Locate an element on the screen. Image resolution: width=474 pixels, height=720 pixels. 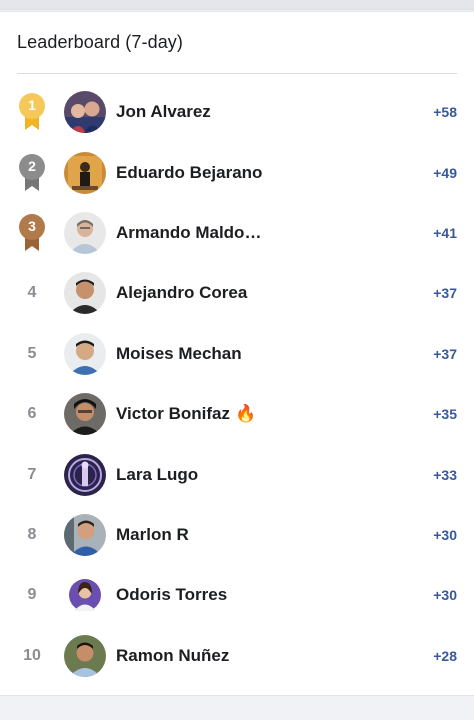
leaderboard-row: 4 Alejandro Corea +37 is located at coordinates (237, 293).